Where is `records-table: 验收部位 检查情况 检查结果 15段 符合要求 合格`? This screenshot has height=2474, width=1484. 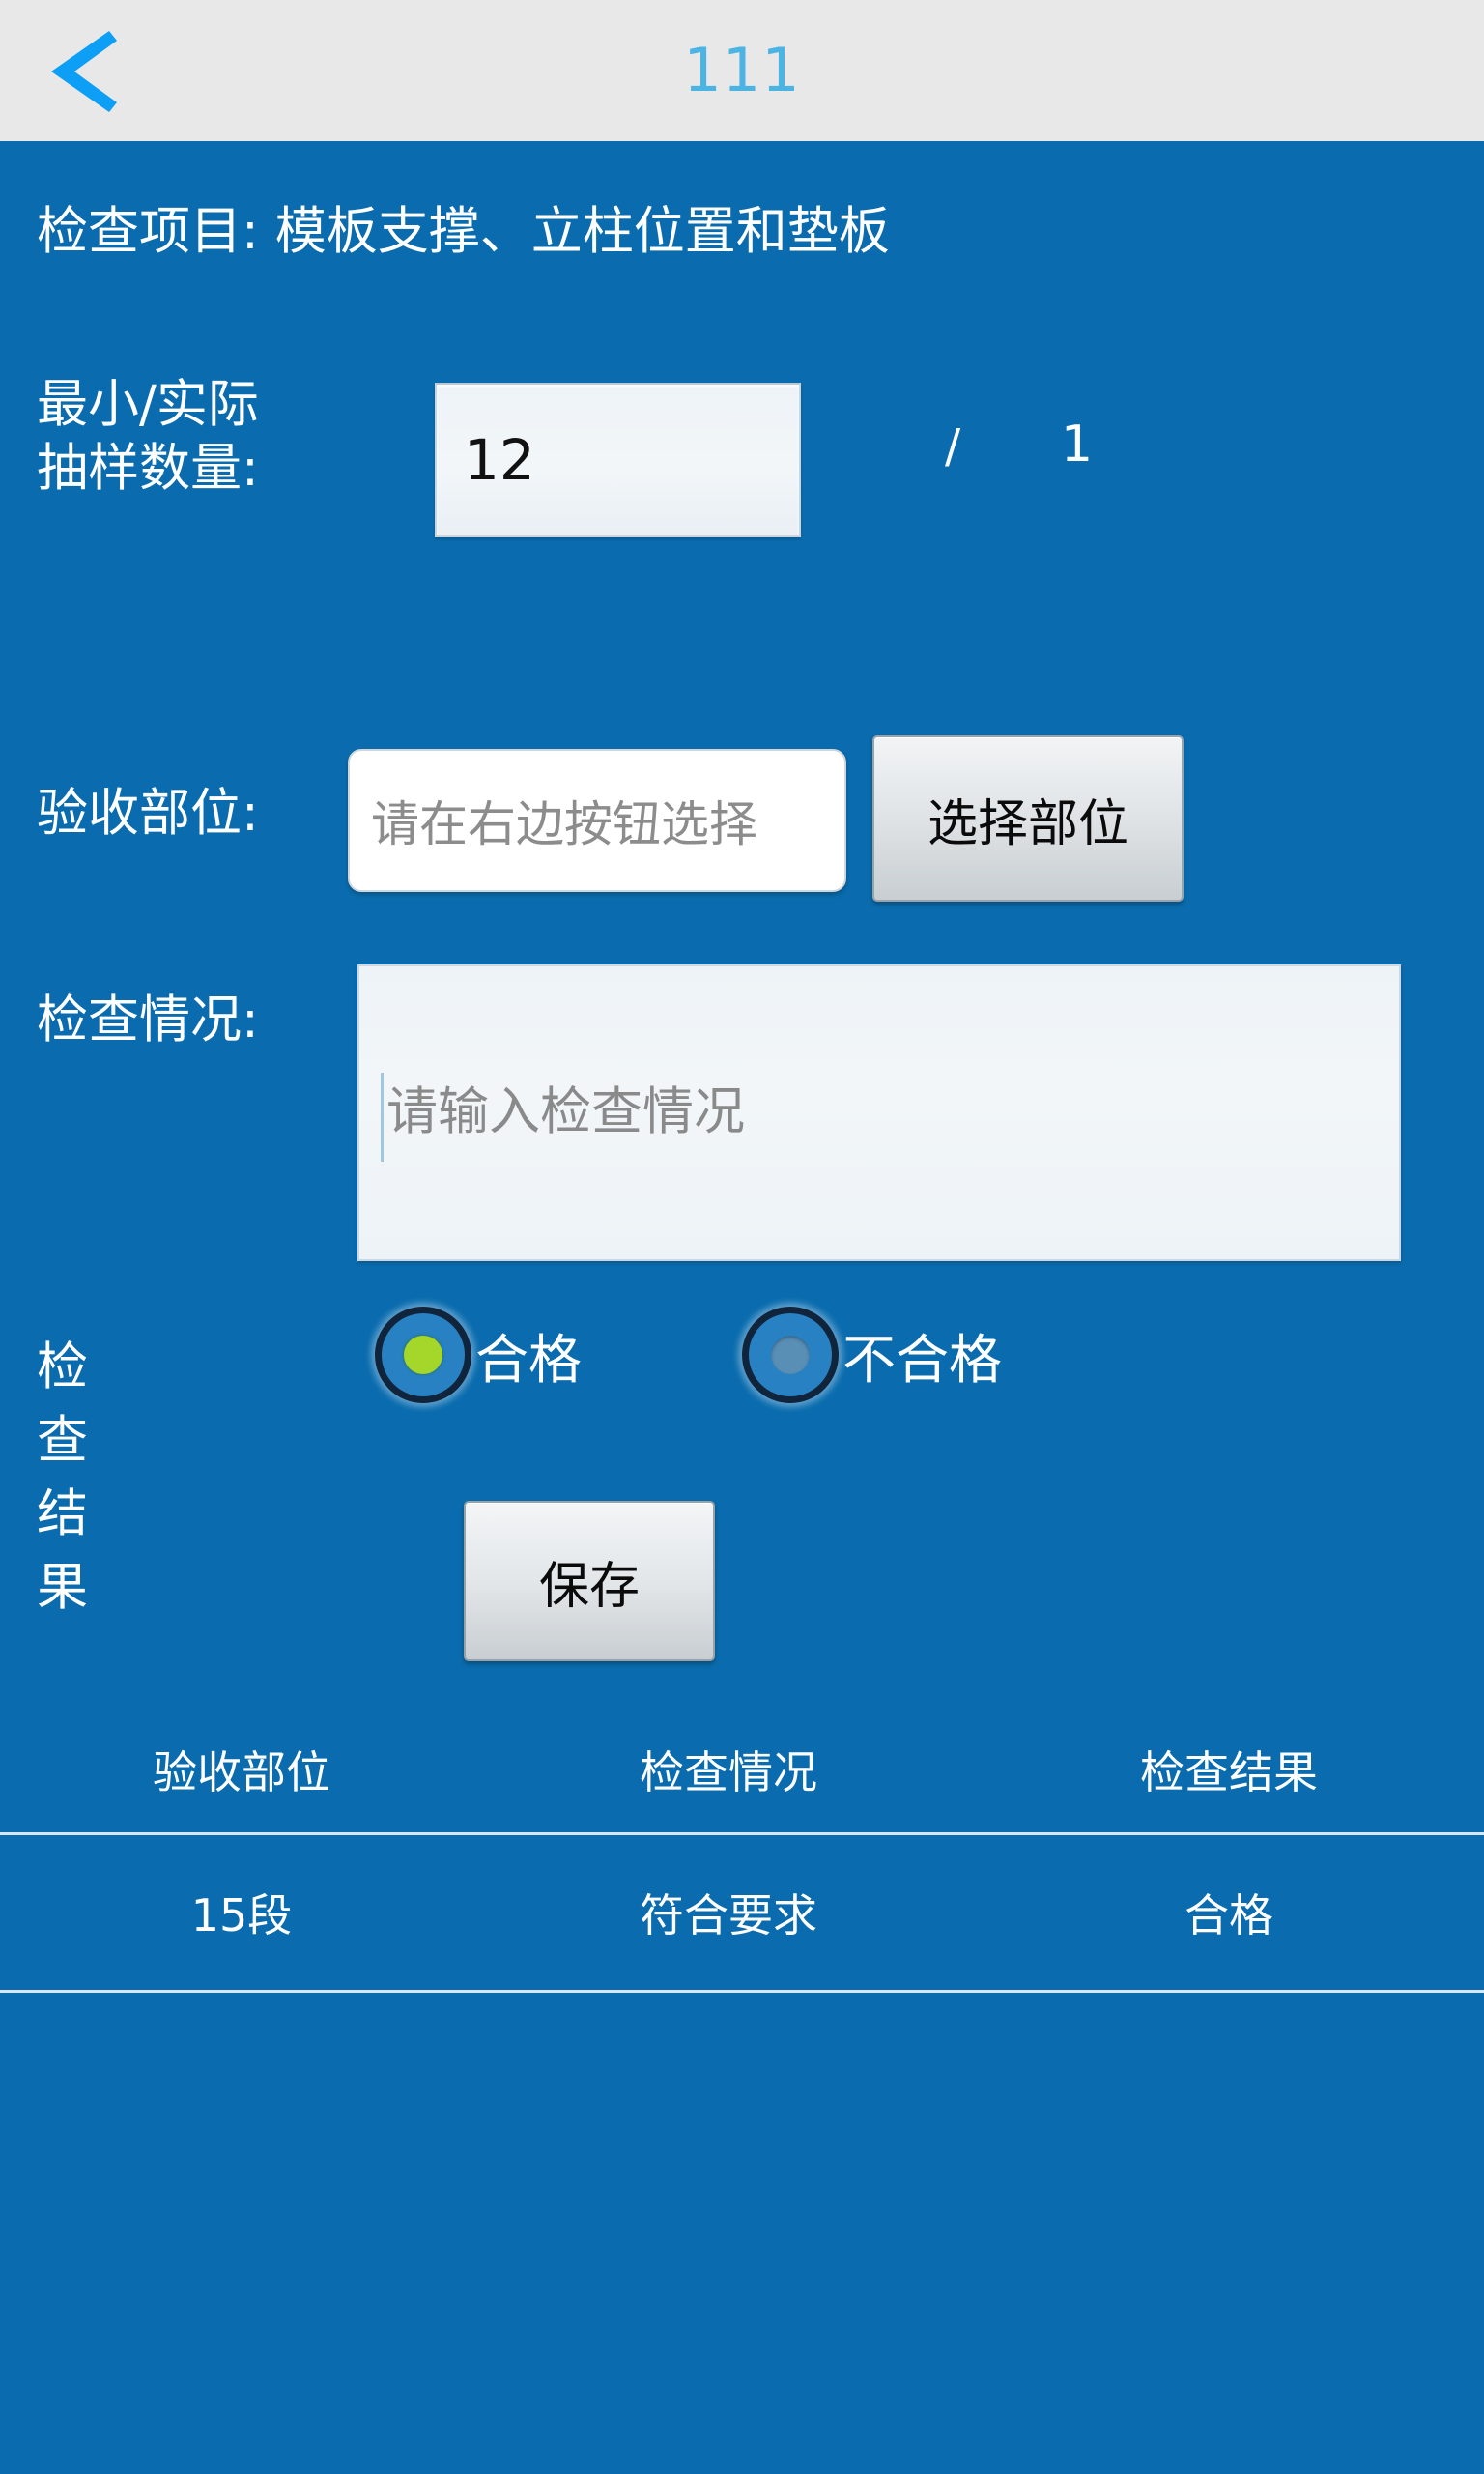
records-table: 验收部位 检查情况 检查结果 15段 符合要求 合格 is located at coordinates (742, 1850).